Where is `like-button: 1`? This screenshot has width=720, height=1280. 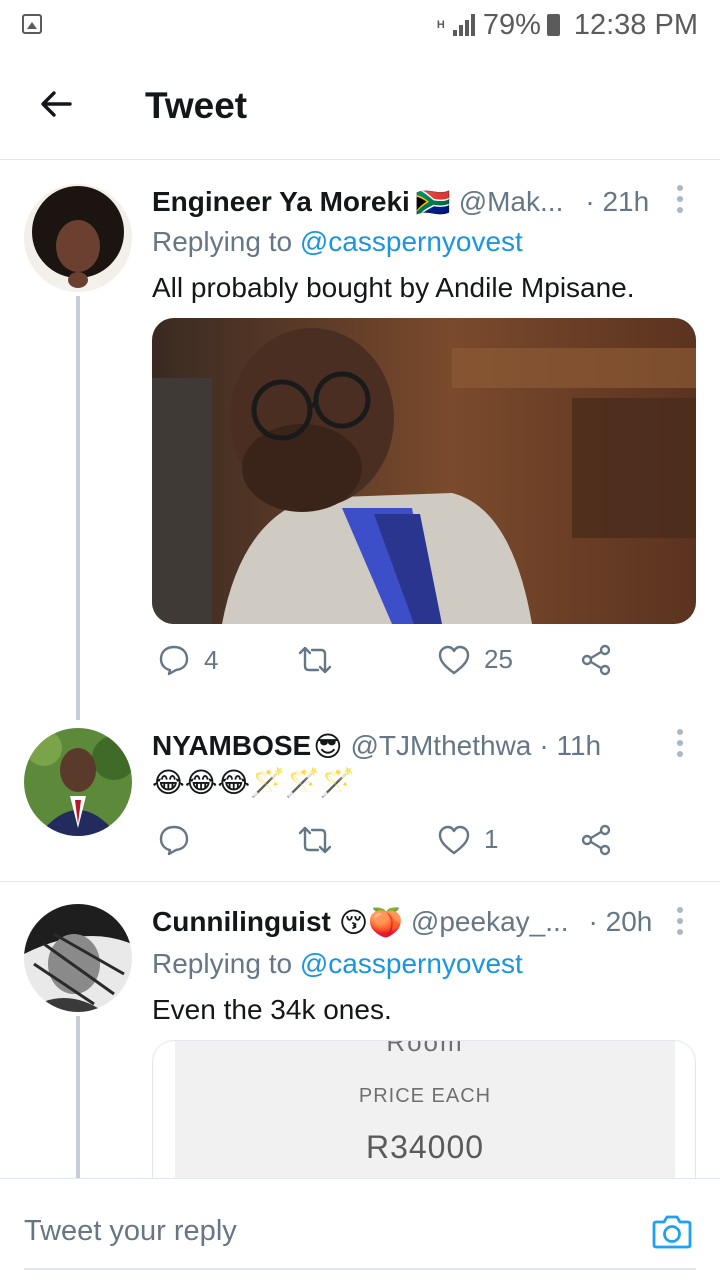 like-button: 1 is located at coordinates (468, 839).